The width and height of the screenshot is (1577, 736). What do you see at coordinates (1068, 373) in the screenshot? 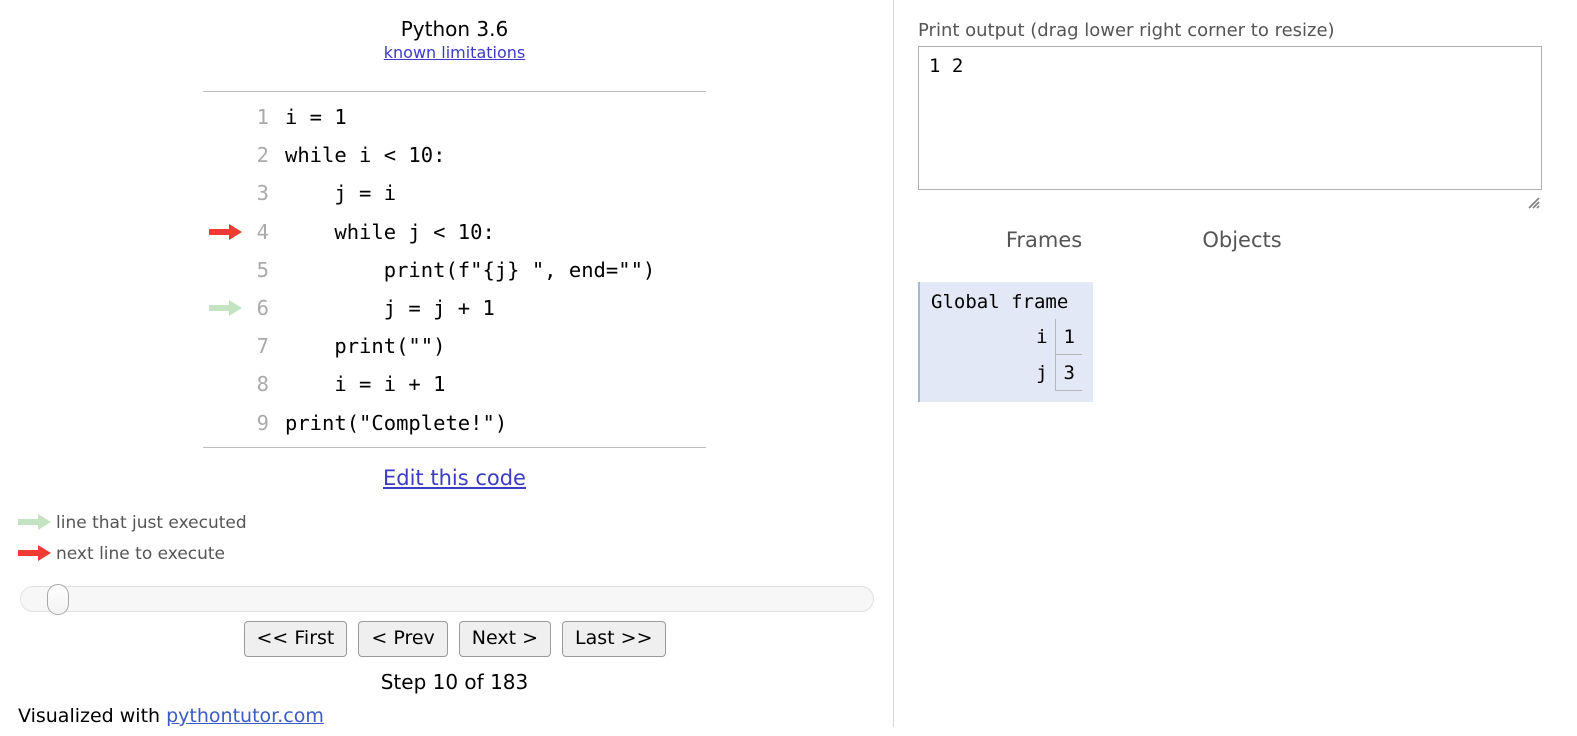
I see `variable-value: 3` at bounding box center [1068, 373].